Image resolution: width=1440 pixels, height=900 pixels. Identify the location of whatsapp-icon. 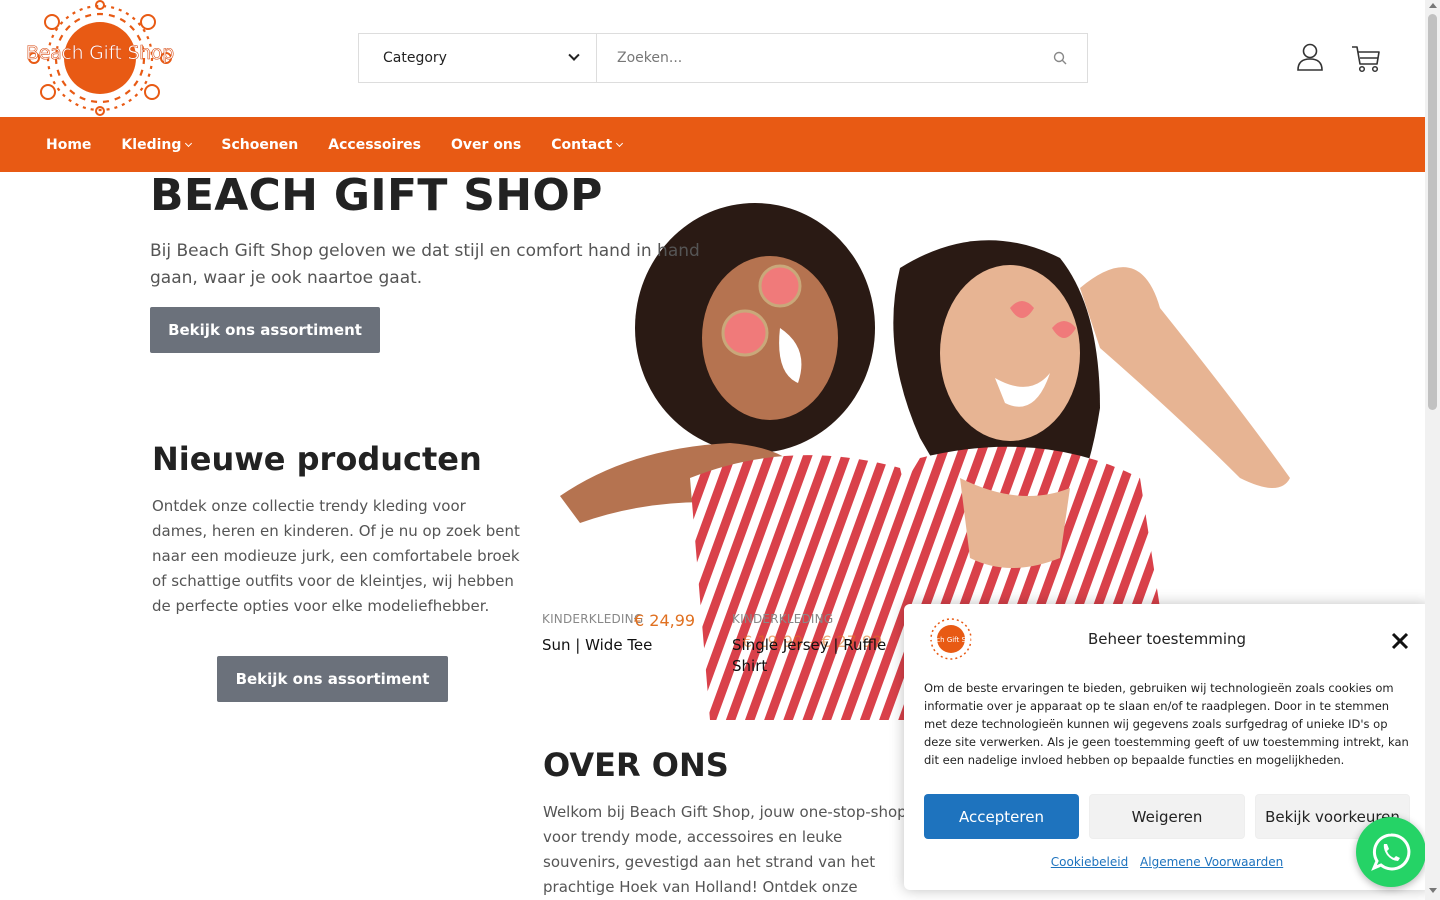
(1391, 852).